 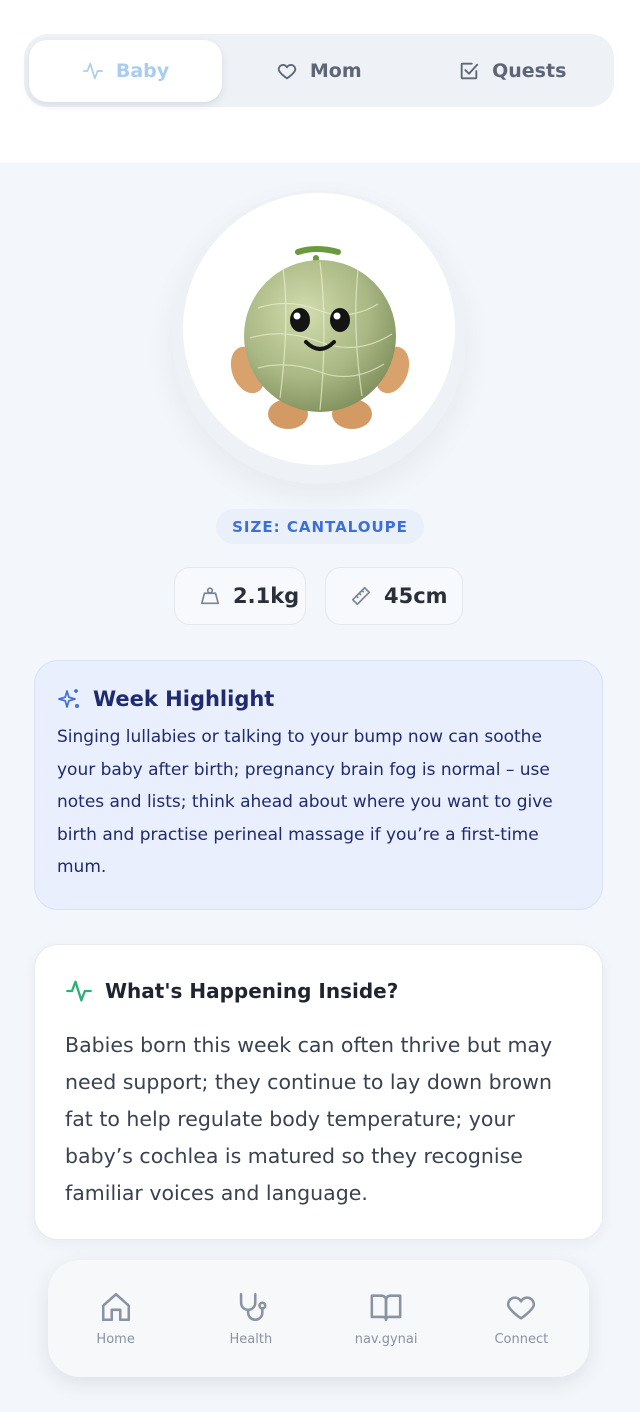 I want to click on weight-value: 2.1kg, so click(x=266, y=596).